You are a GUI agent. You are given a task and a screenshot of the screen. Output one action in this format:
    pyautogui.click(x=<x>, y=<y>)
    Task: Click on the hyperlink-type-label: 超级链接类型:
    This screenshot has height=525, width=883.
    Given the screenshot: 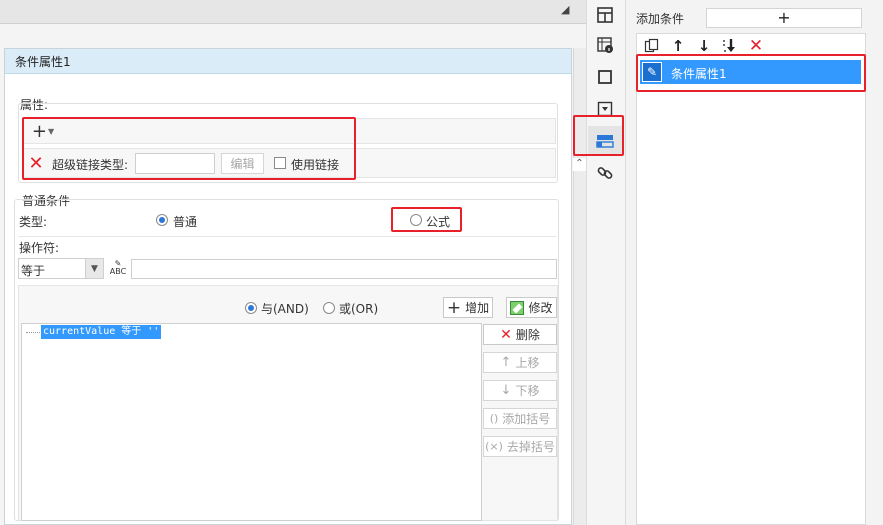 What is the action you would take?
    pyautogui.click(x=90, y=165)
    